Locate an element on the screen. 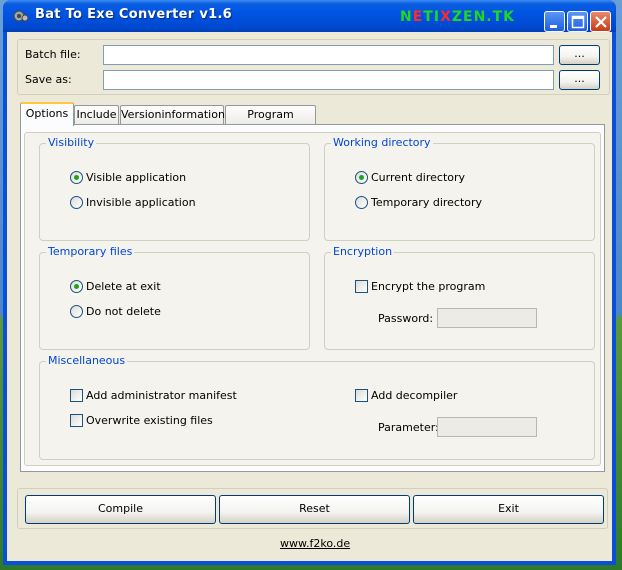  visible-application-label: Visible application is located at coordinates (136, 177).